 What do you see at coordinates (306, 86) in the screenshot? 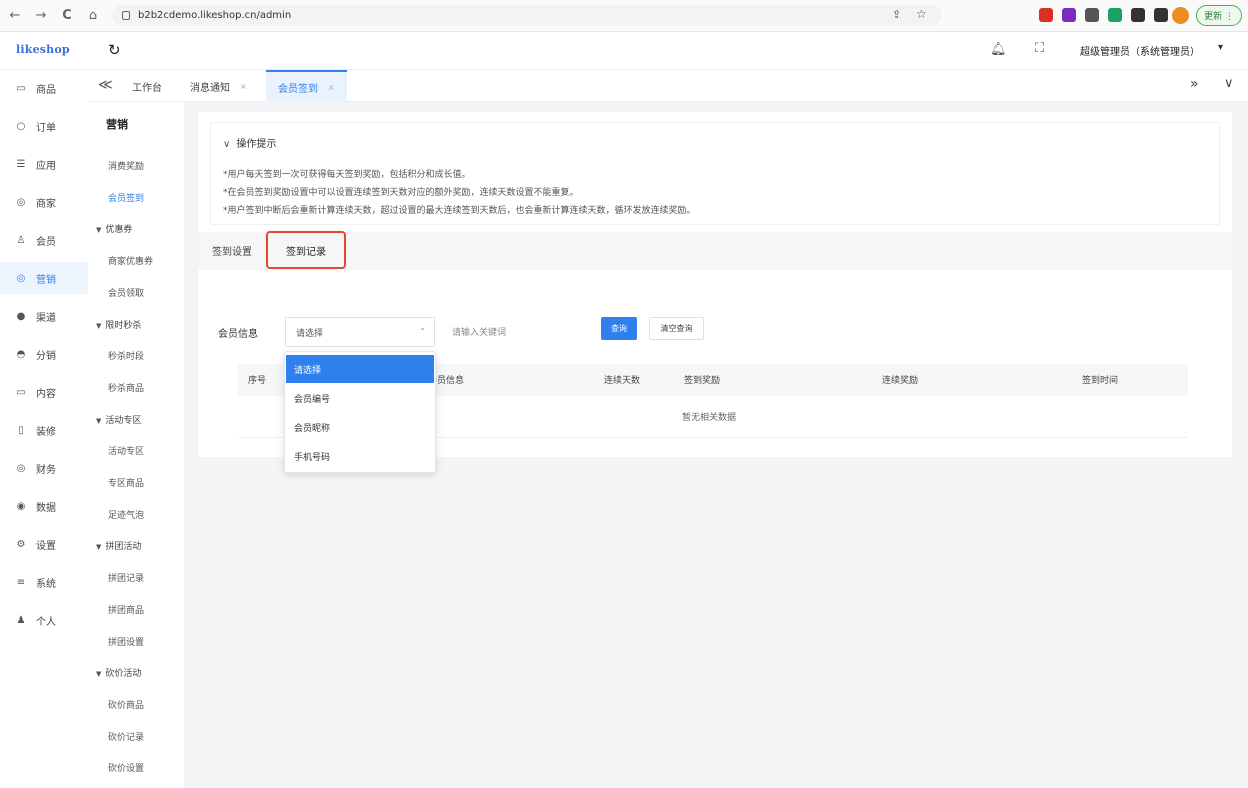
I see `page-tab: 会员签到 ×` at bounding box center [306, 86].